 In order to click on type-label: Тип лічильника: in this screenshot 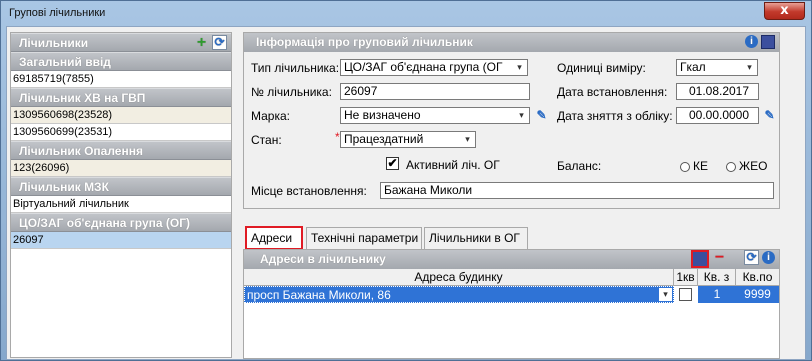, I will do `click(295, 68)`.